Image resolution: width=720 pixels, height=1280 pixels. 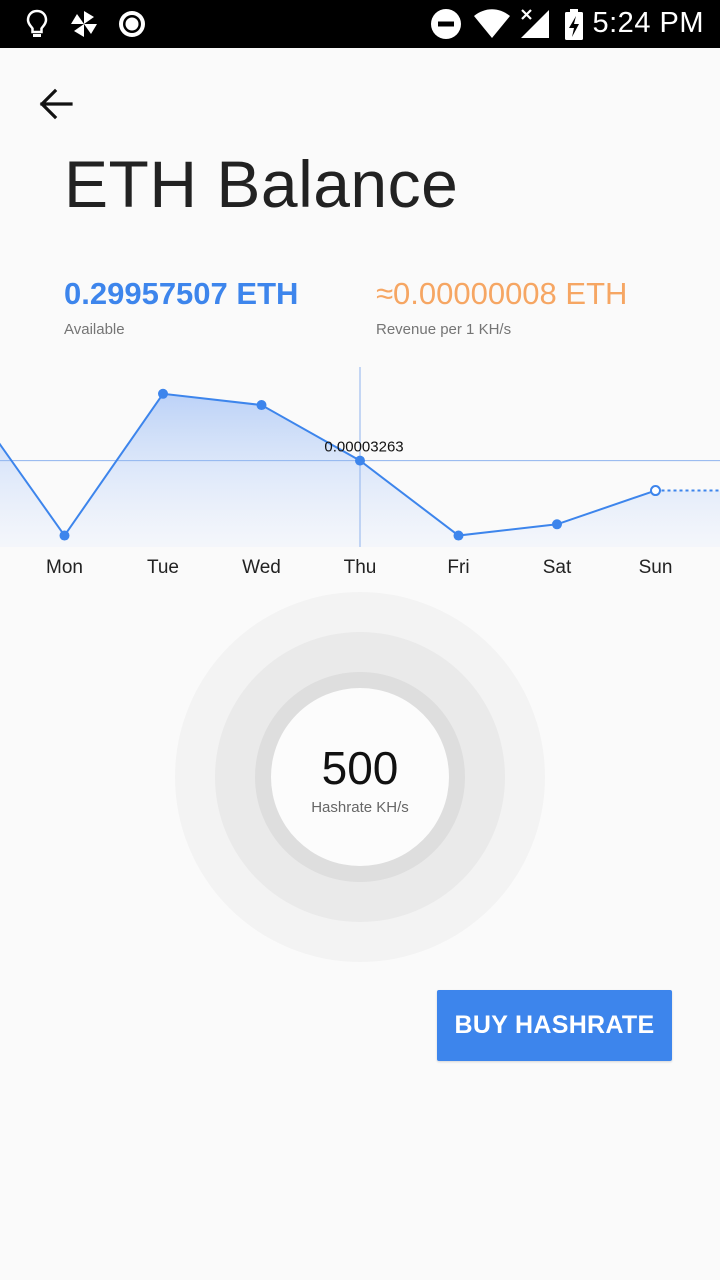 I want to click on x-tick-label-fri: Fri, so click(x=458, y=567).